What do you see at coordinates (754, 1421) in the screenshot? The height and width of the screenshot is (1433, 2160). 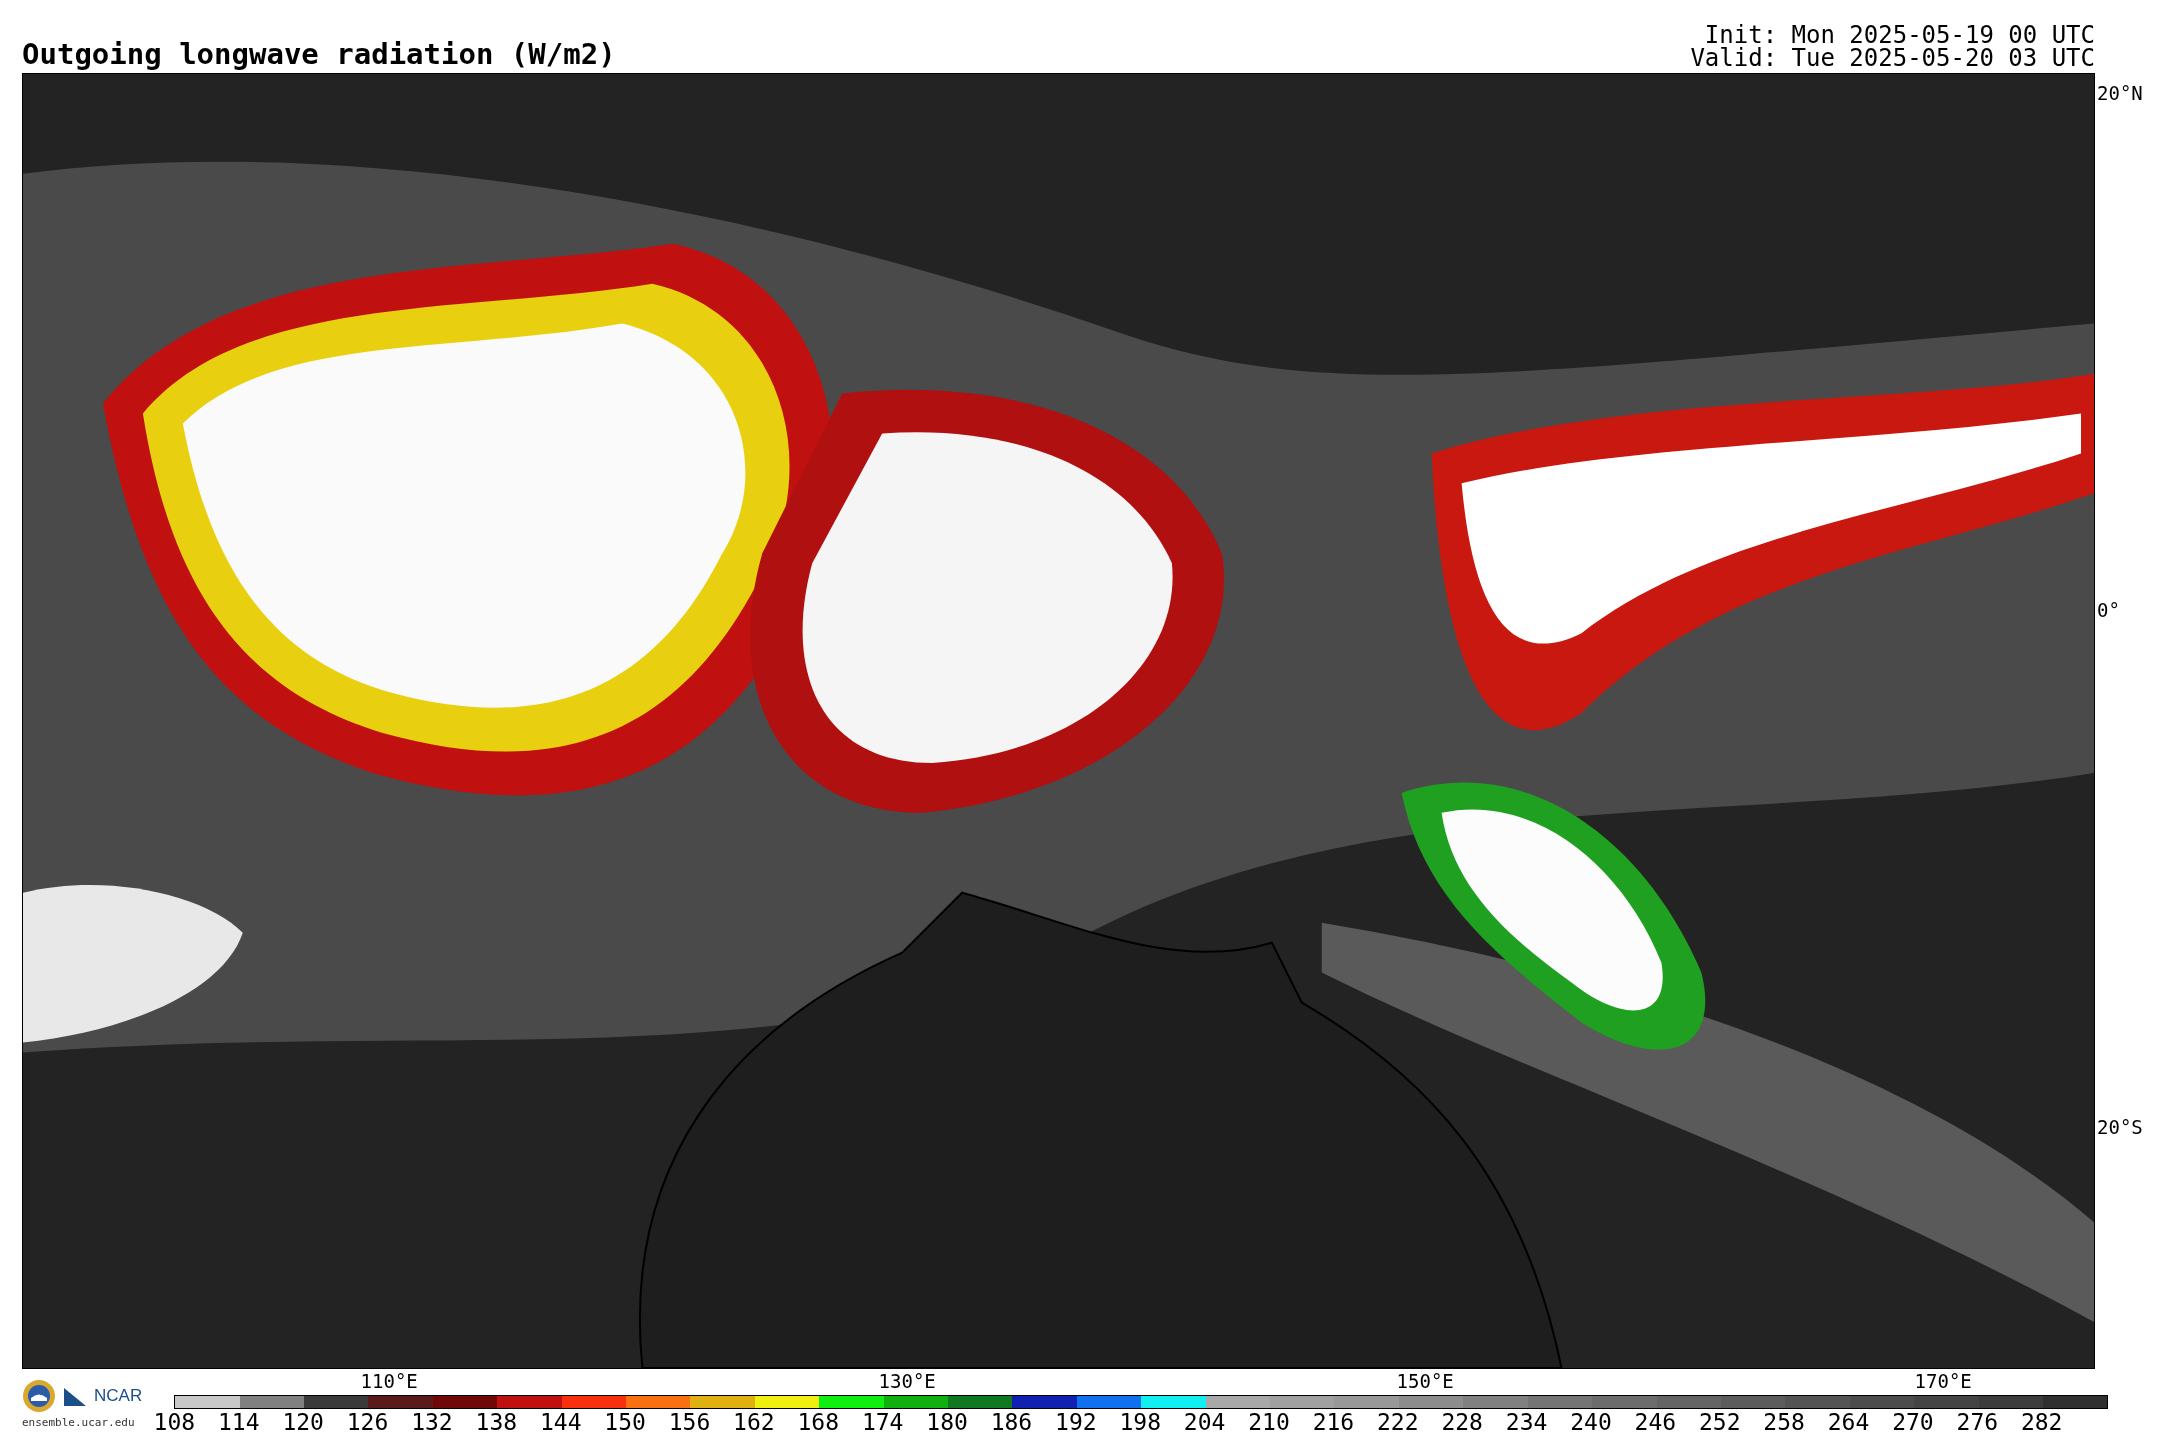 I see `scale-value: 162` at bounding box center [754, 1421].